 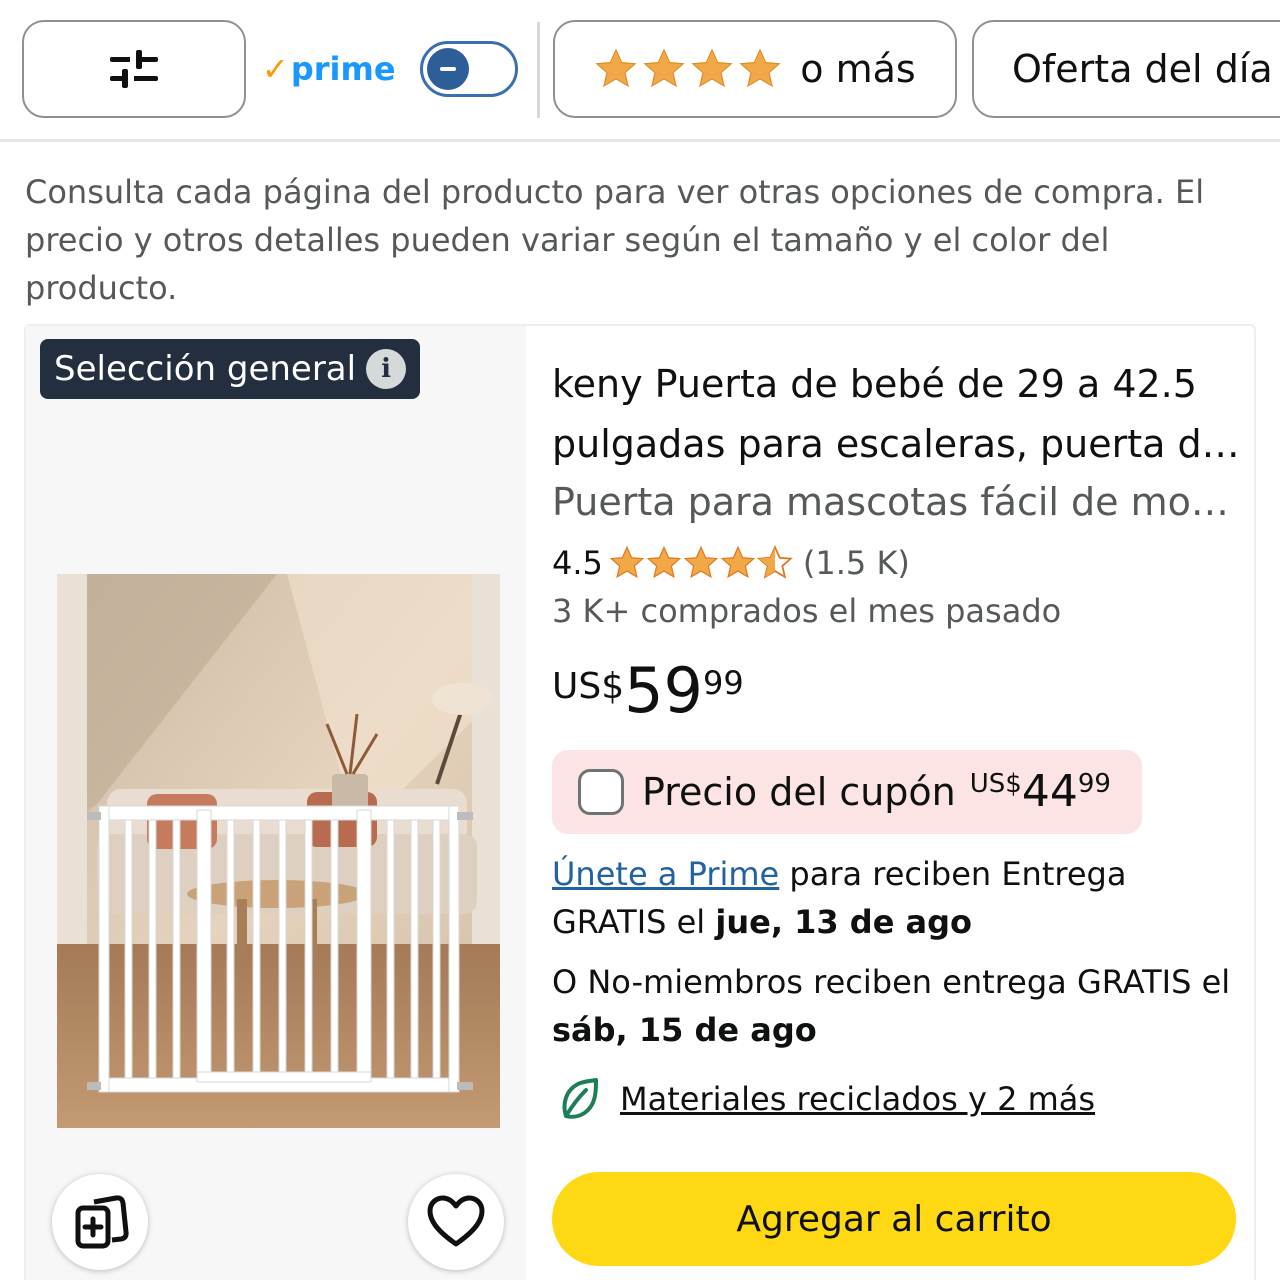 What do you see at coordinates (723, 683) in the screenshot?
I see `price-fraction: 99` at bounding box center [723, 683].